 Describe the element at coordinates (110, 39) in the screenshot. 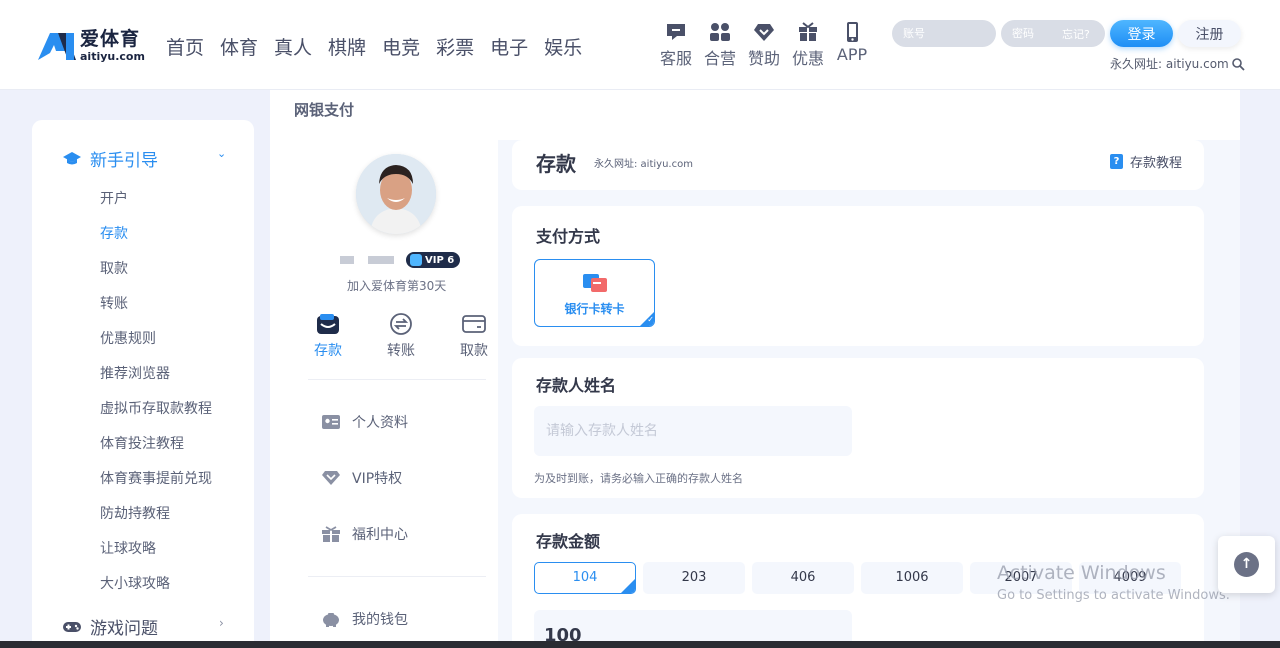

I see `logo-cn-text: 爱体育` at that location.